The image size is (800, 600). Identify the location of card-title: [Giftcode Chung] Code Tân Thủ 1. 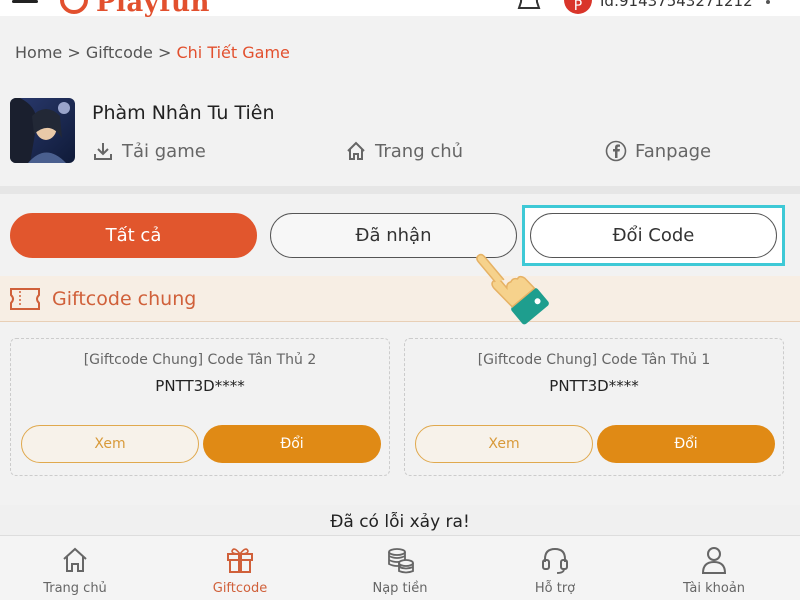
(594, 360).